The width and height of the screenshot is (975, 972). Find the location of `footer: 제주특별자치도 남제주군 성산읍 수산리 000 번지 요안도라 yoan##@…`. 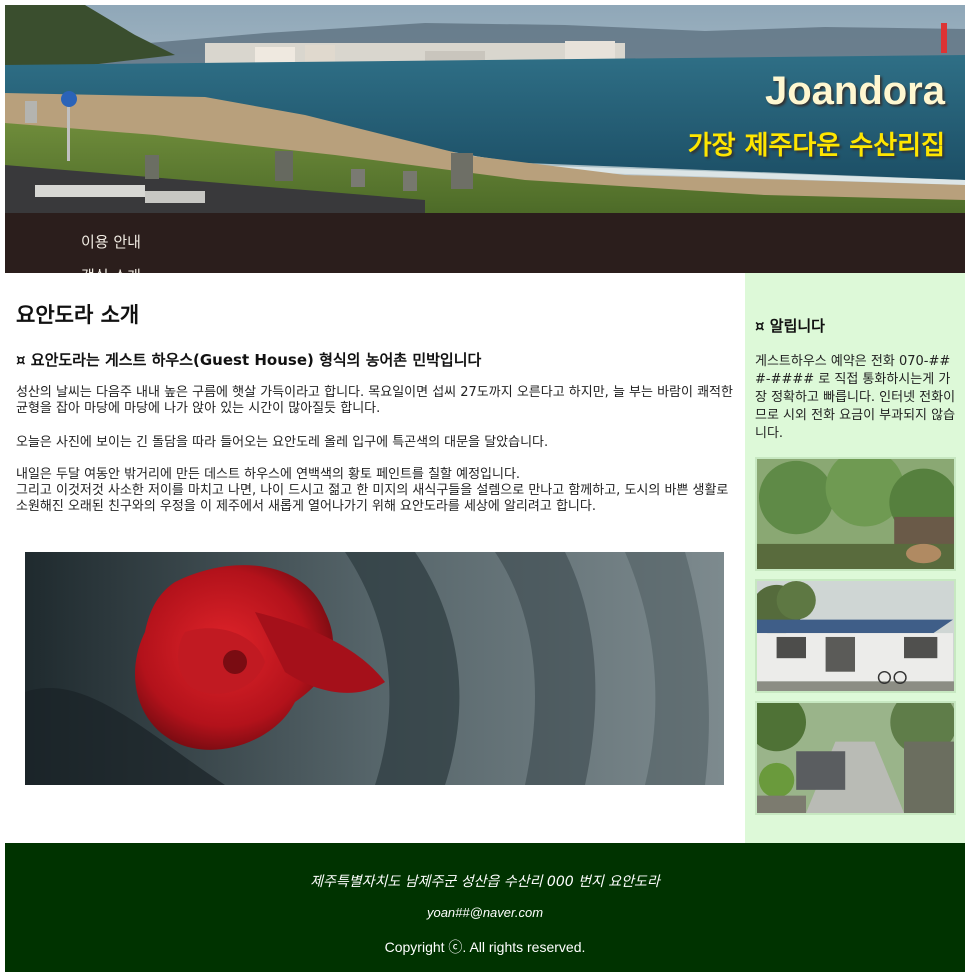

footer: 제주특별자치도 남제주군 성산읍 수산리 000 번지 요안도라 yoan##@… is located at coordinates (485, 907).